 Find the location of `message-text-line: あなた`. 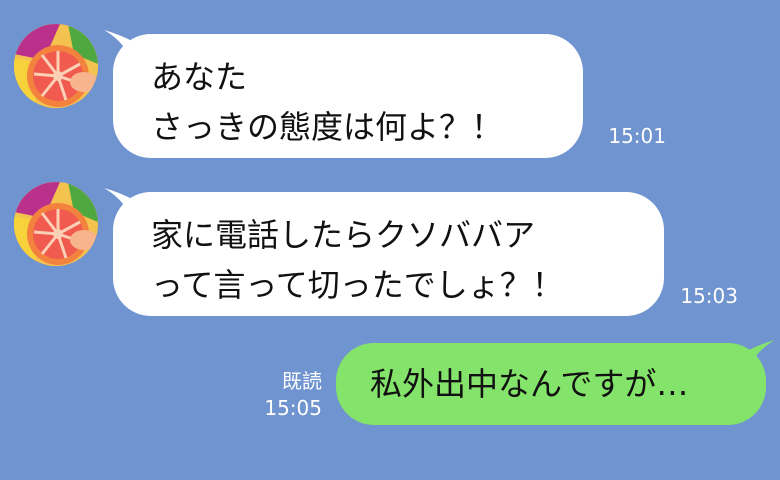

message-text-line: あなた is located at coordinates (199, 77).